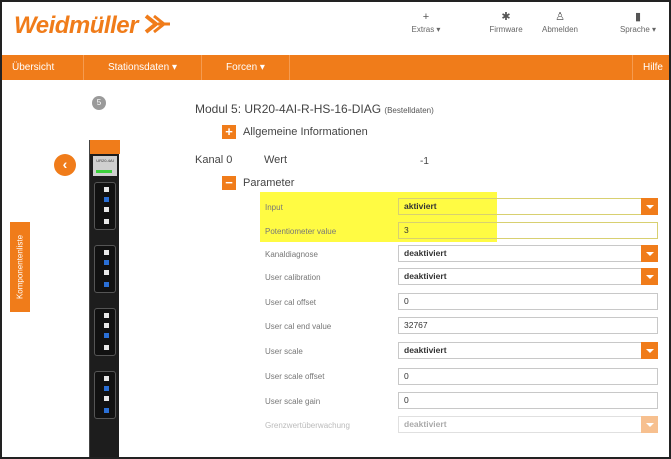  Describe the element at coordinates (290, 302) in the screenshot. I see `param-label-user-cal-offset: User cal offset` at that location.